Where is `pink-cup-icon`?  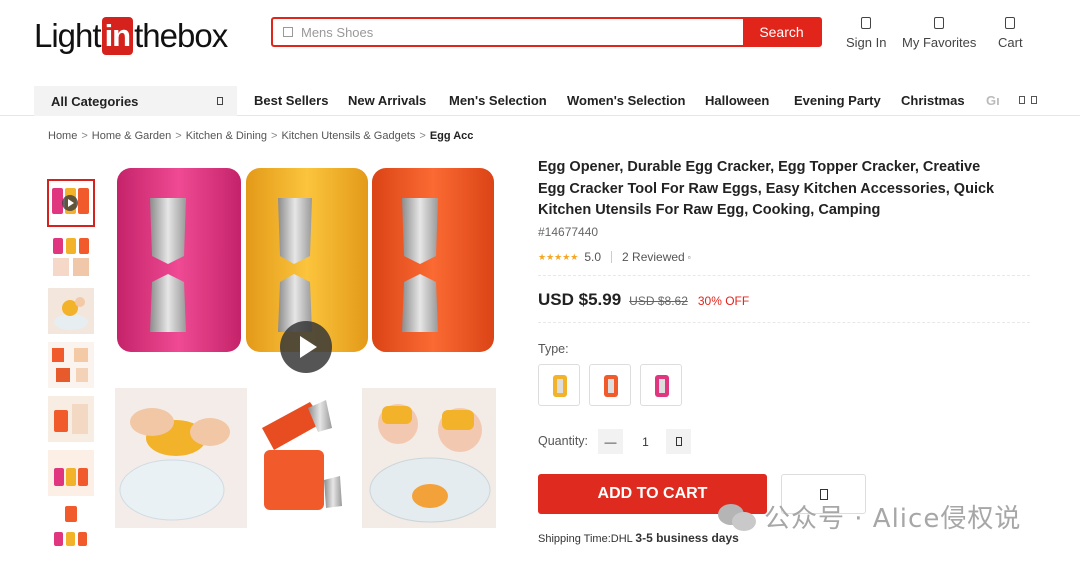
pink-cup-icon is located at coordinates (662, 386).